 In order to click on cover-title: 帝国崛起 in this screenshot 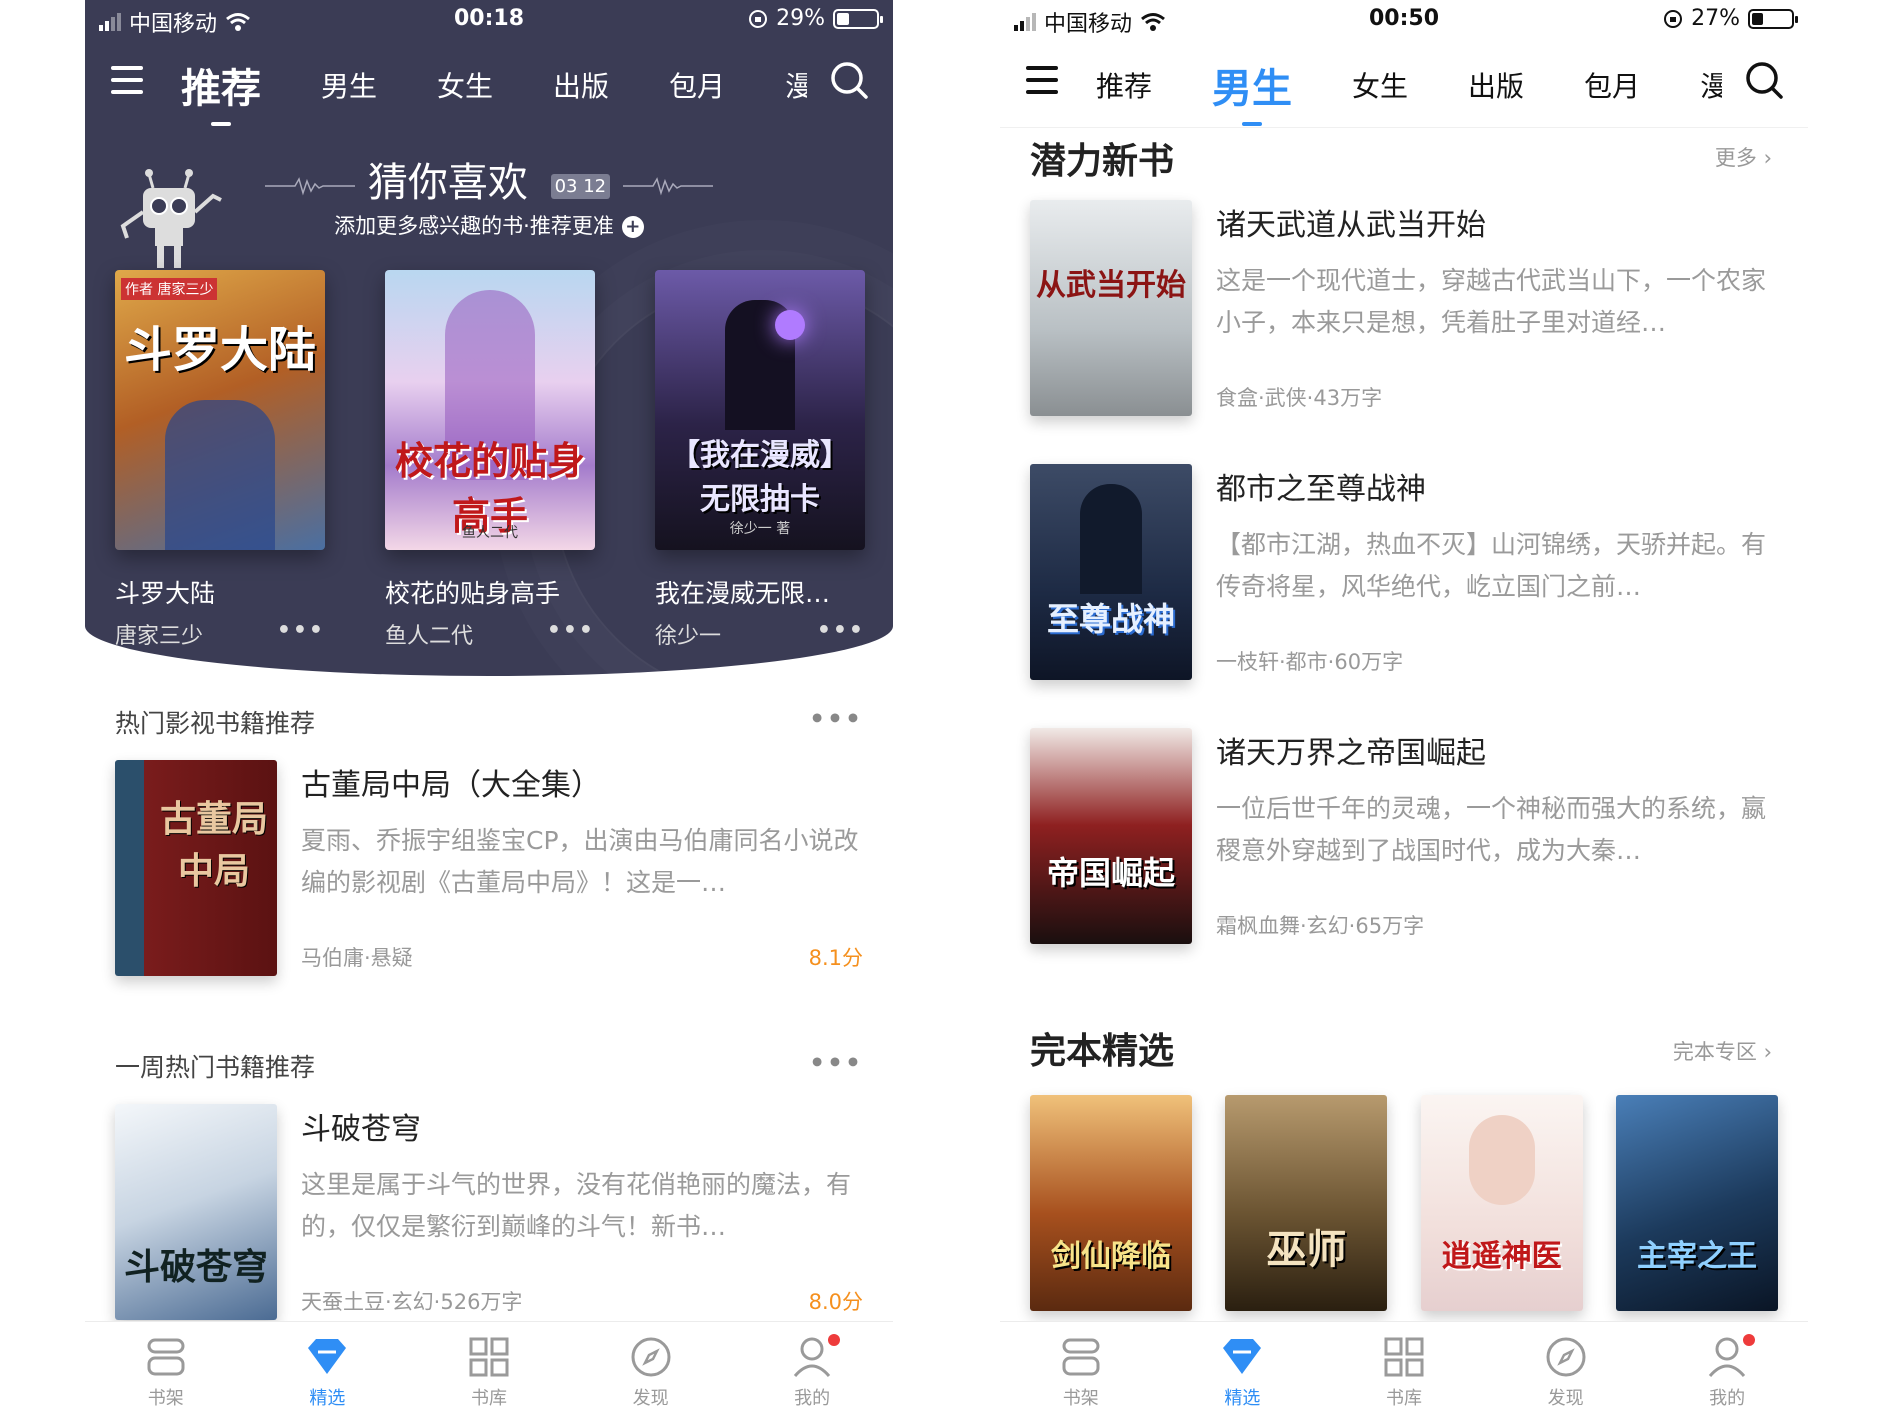, I will do `click(1110, 873)`.